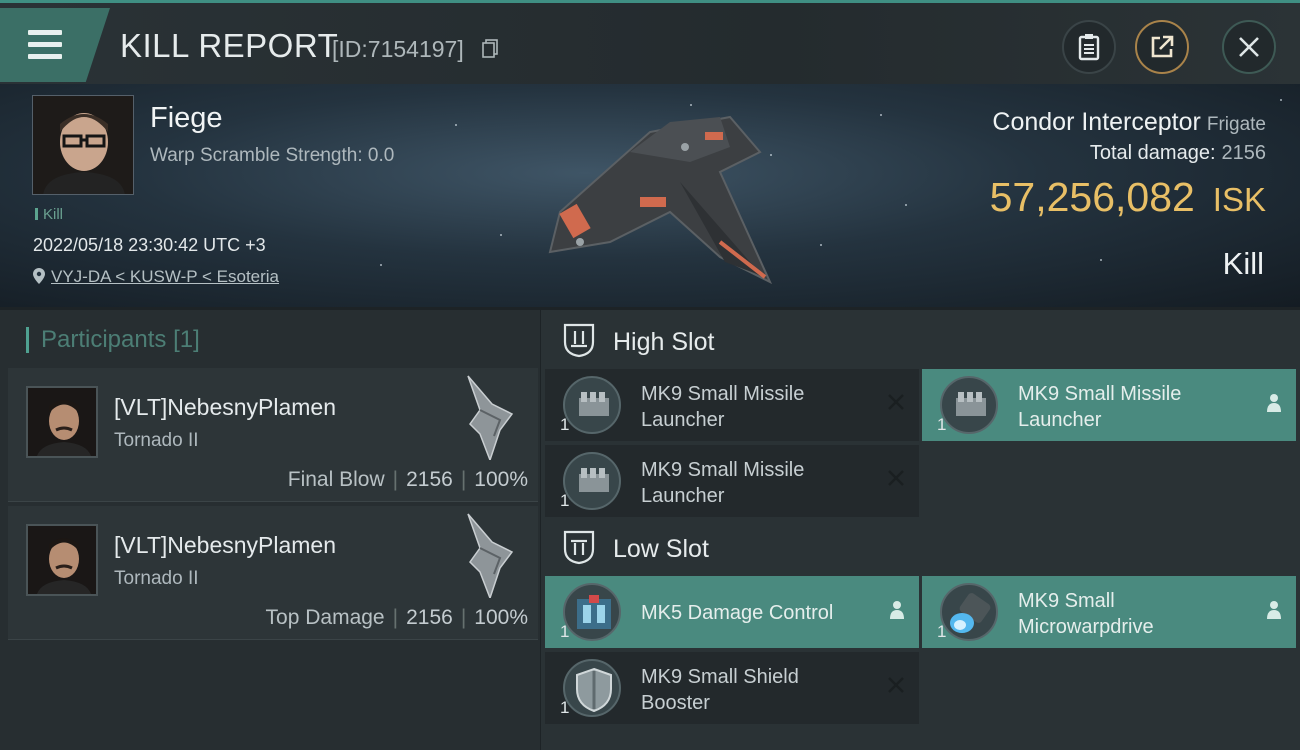 Image resolution: width=1300 pixels, height=750 pixels. What do you see at coordinates (1177, 153) in the screenshot?
I see `total-damage: Total damage: 2156` at bounding box center [1177, 153].